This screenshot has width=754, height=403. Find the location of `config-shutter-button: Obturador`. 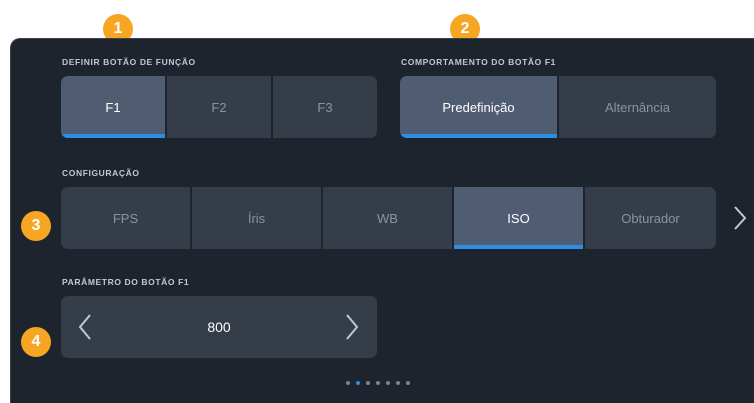

config-shutter-button: Obturador is located at coordinates (650, 218).